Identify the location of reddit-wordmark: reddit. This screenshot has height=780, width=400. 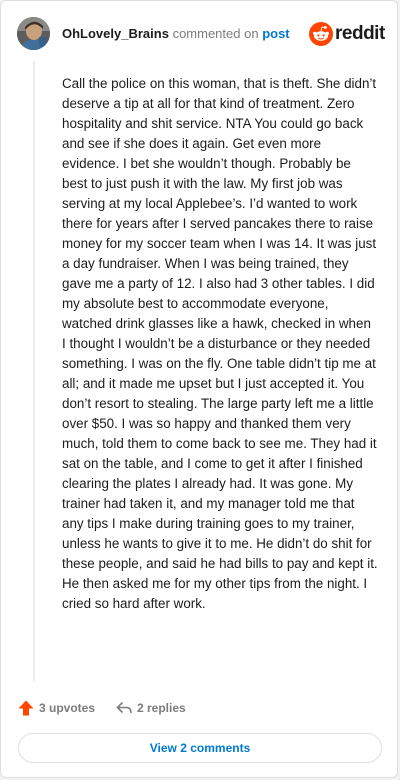
(360, 33).